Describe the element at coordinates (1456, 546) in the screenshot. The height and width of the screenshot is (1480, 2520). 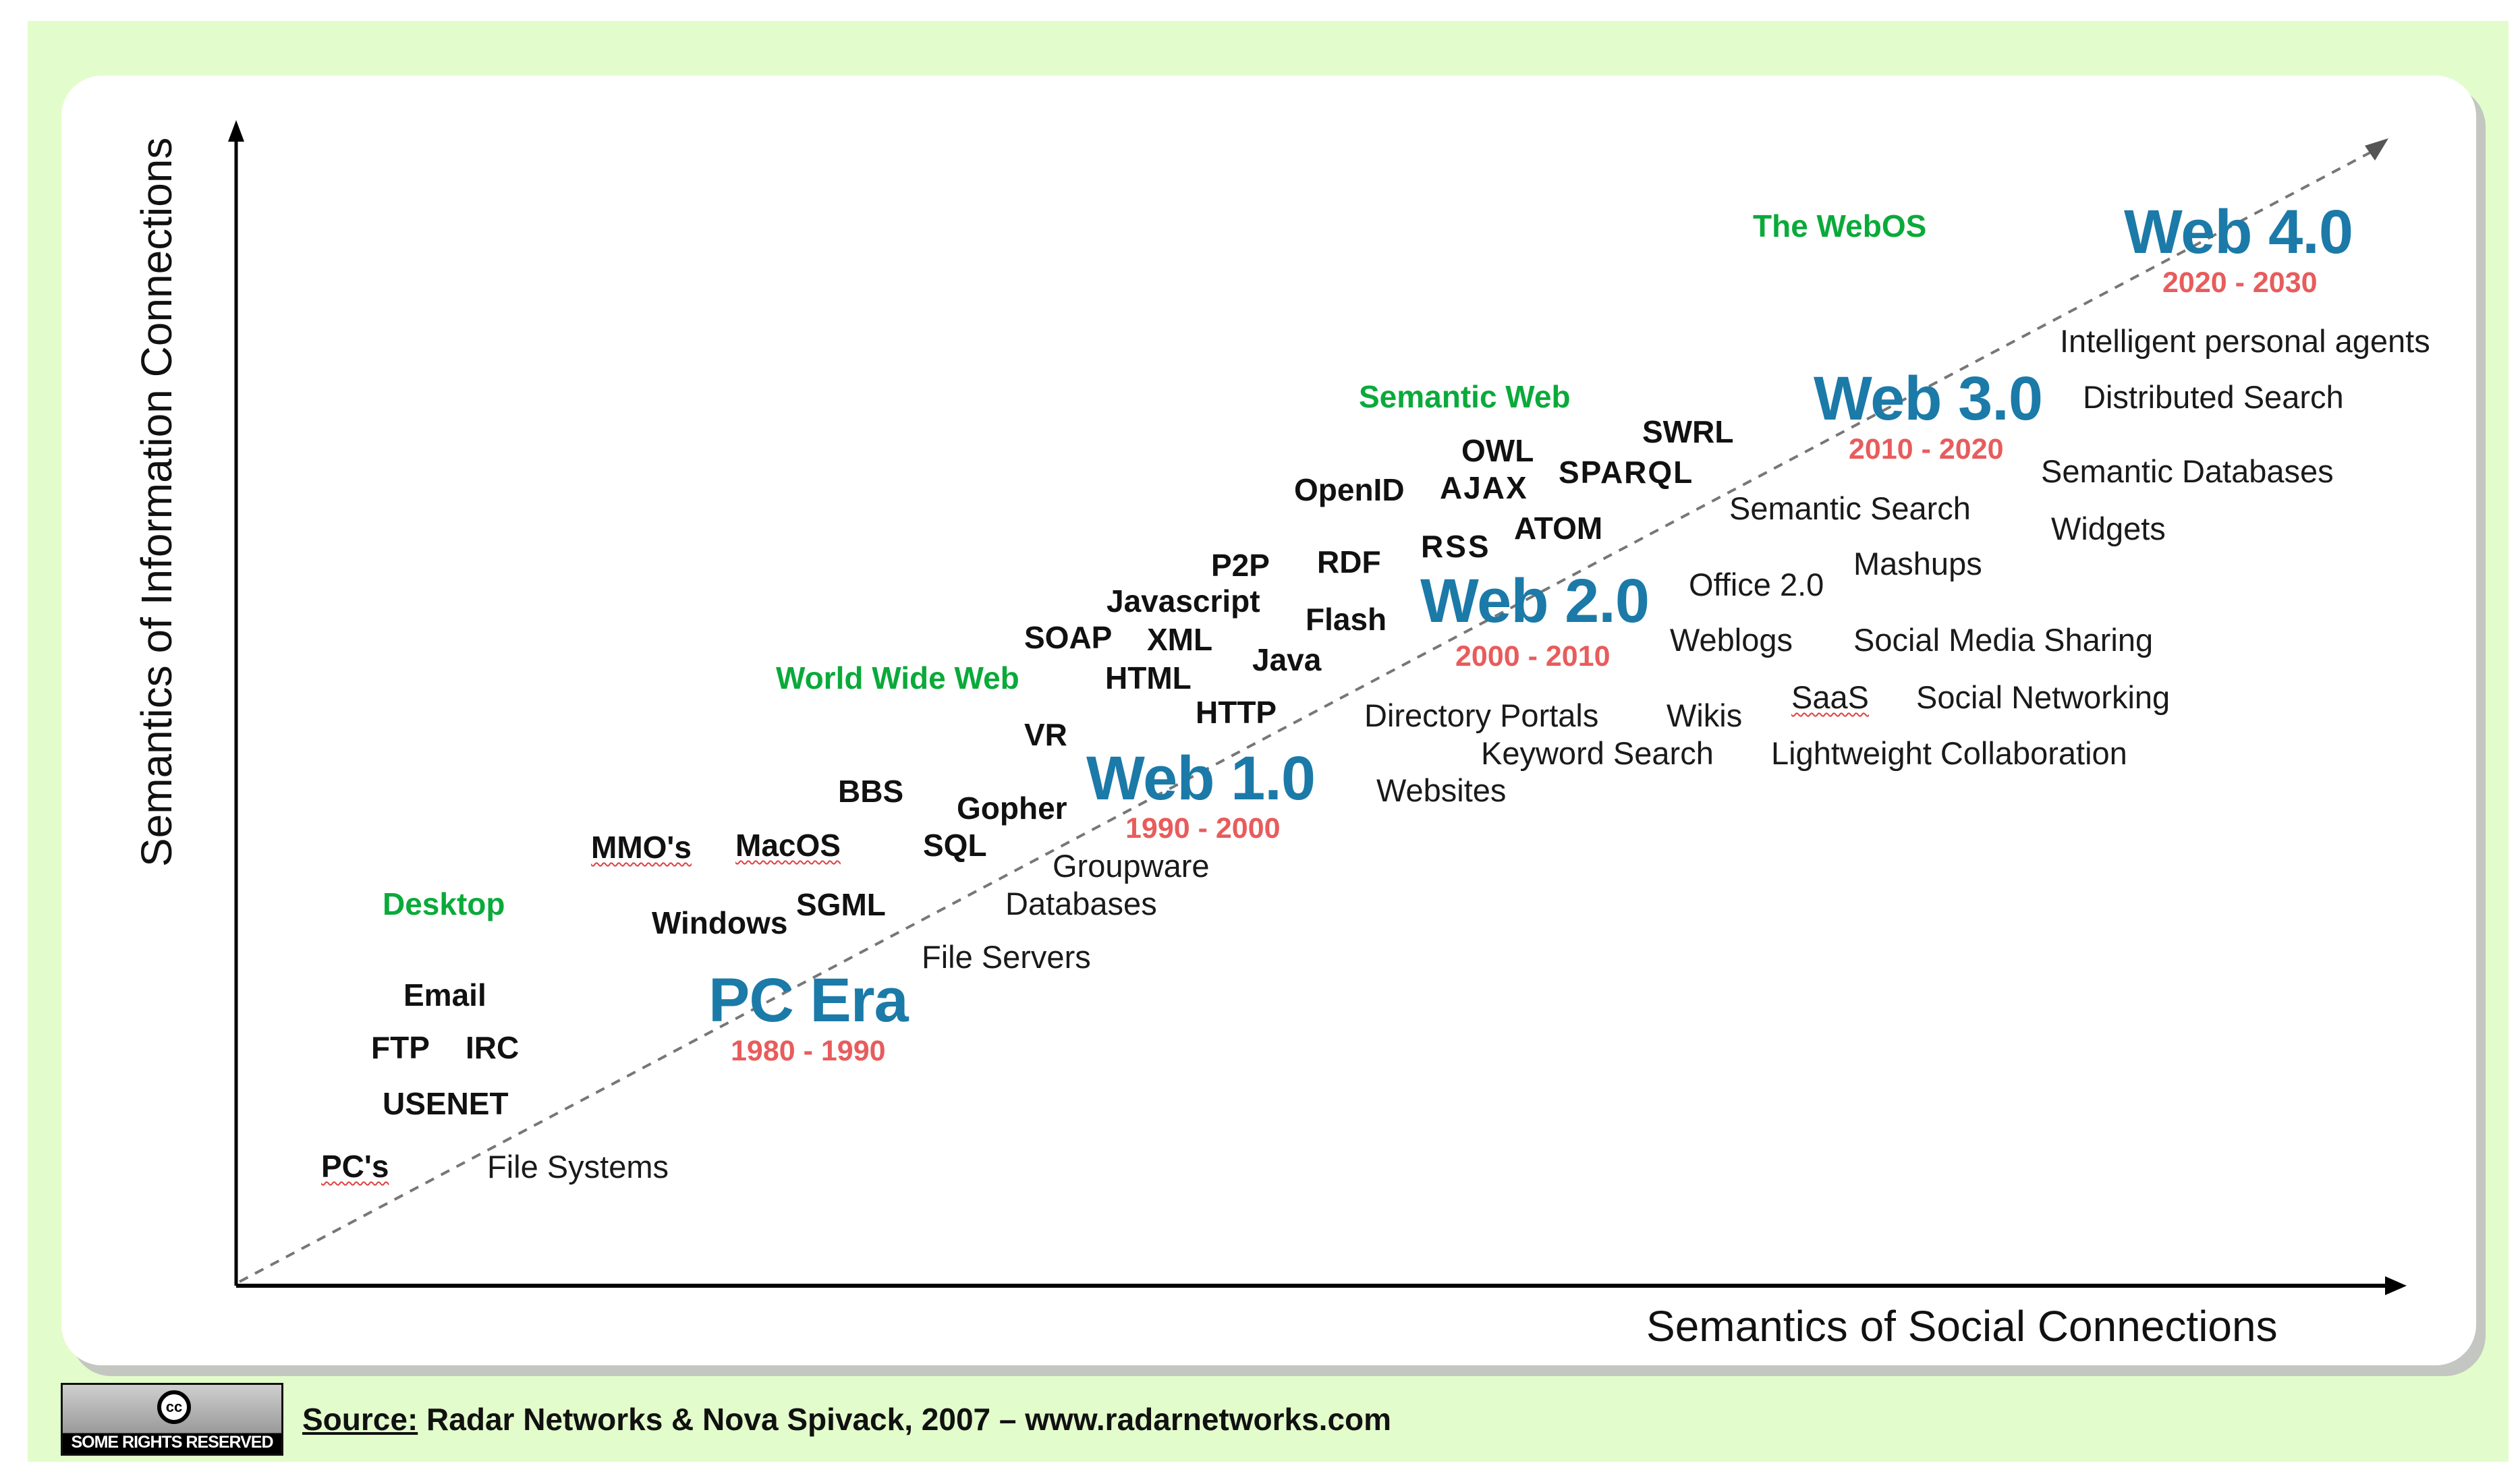
I see `tech-label: RSS` at that location.